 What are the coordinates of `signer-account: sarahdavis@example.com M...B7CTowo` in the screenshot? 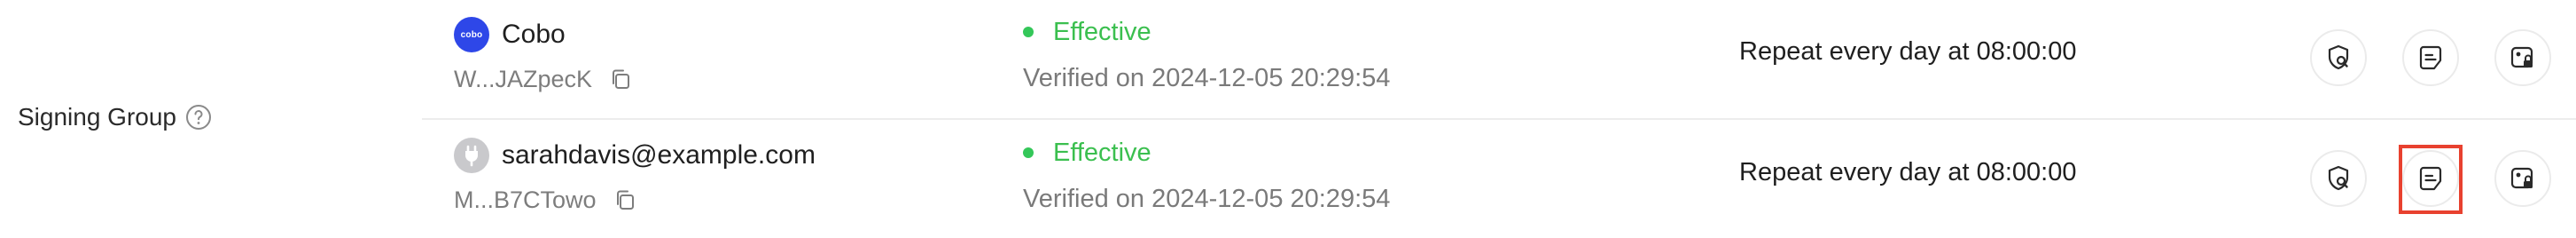 It's located at (635, 176).